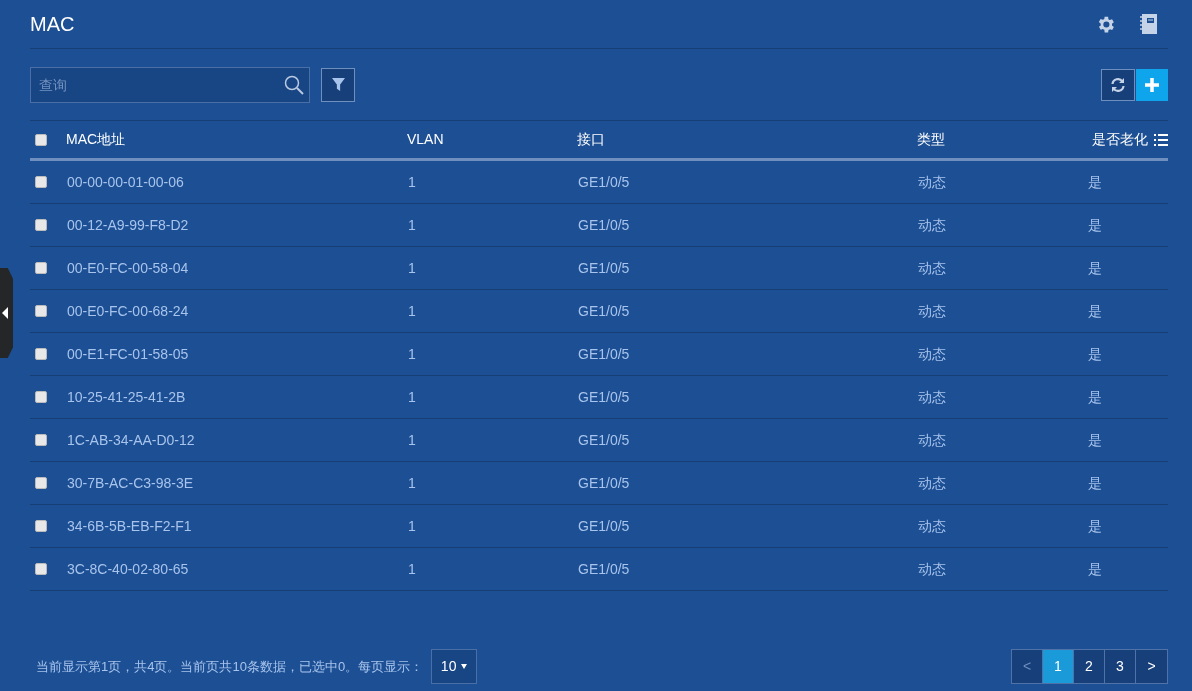 The width and height of the screenshot is (1192, 691). I want to click on filter-icon, so click(338, 84).